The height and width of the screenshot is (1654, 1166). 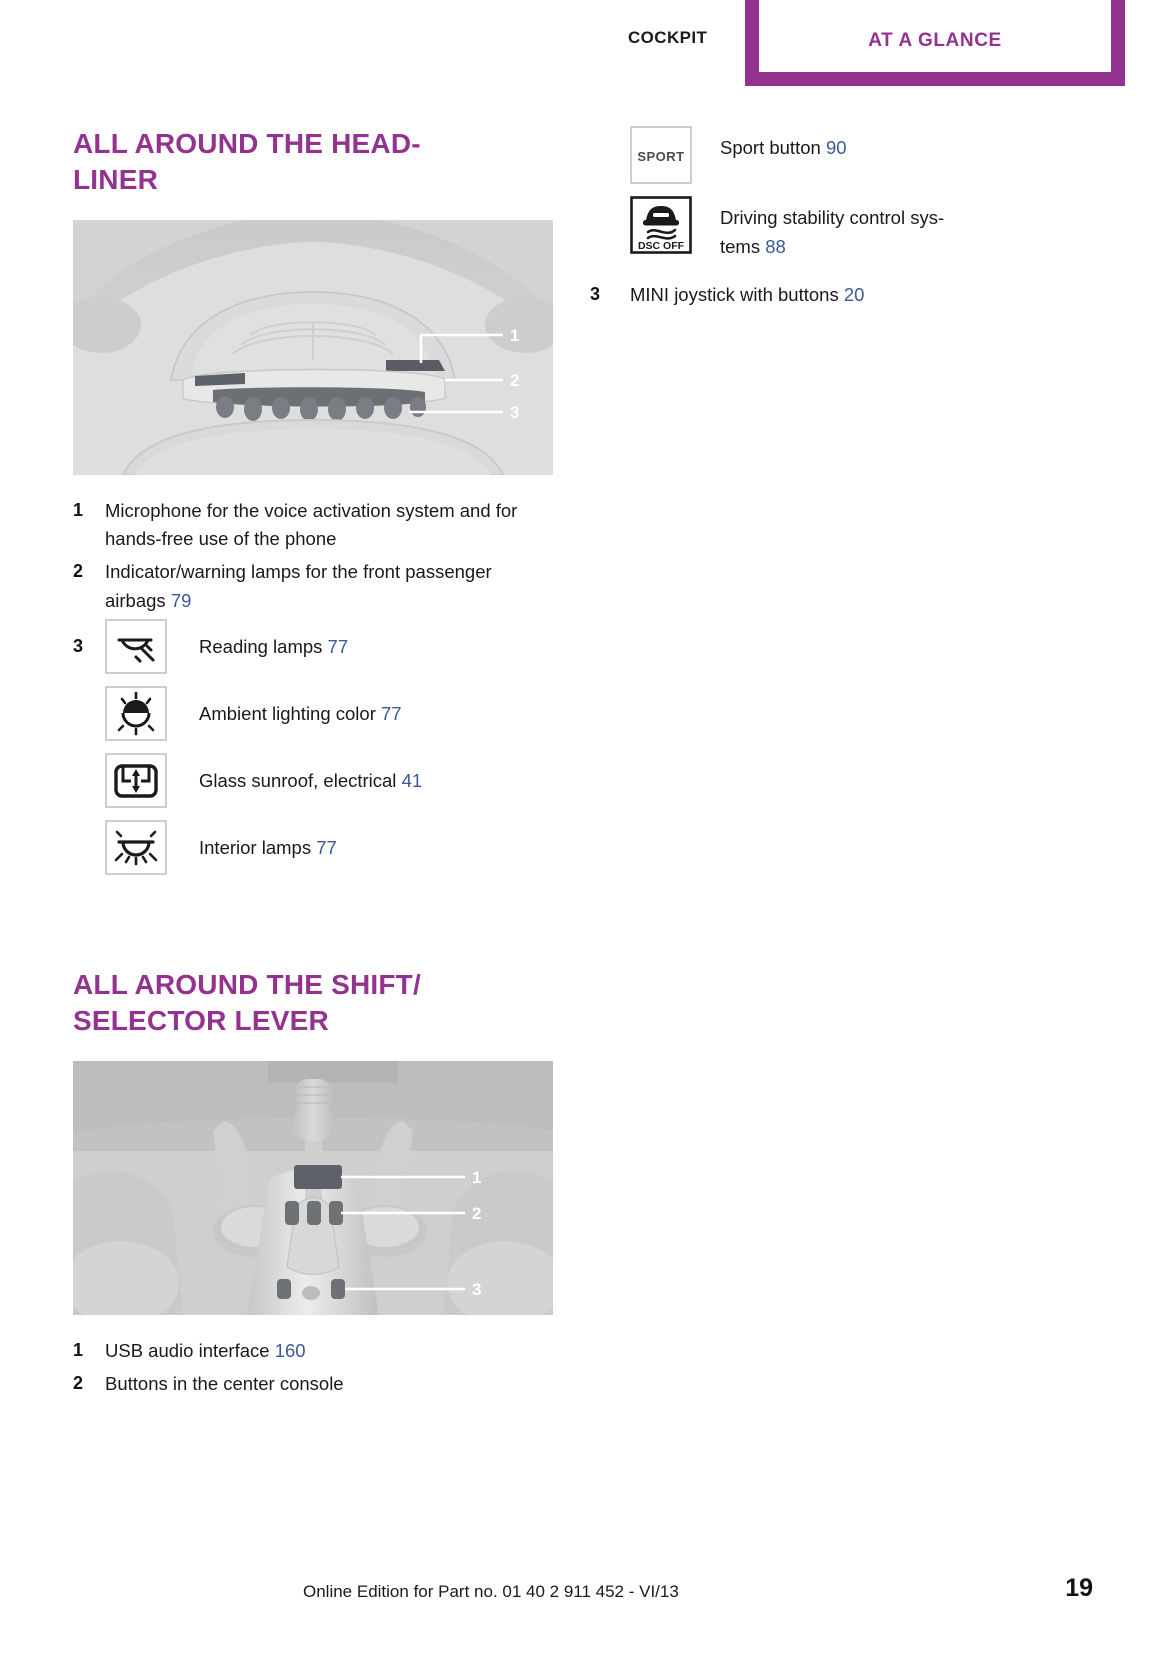 I want to click on icon-list-item-number: 3, so click(x=78, y=646).